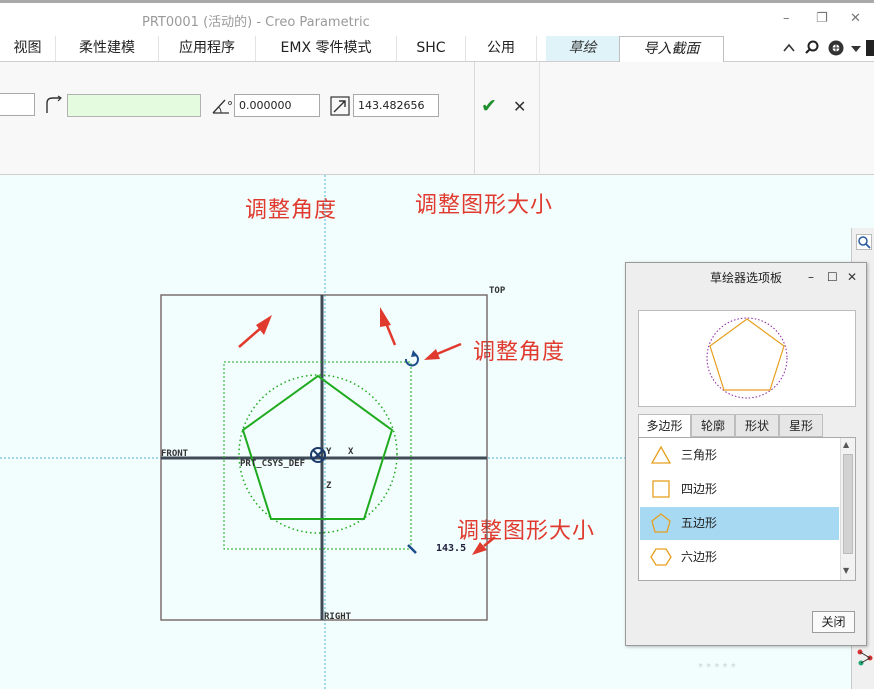 The width and height of the screenshot is (874, 689). Describe the element at coordinates (739, 455) in the screenshot. I see `list-item-triangle: 三角形` at that location.